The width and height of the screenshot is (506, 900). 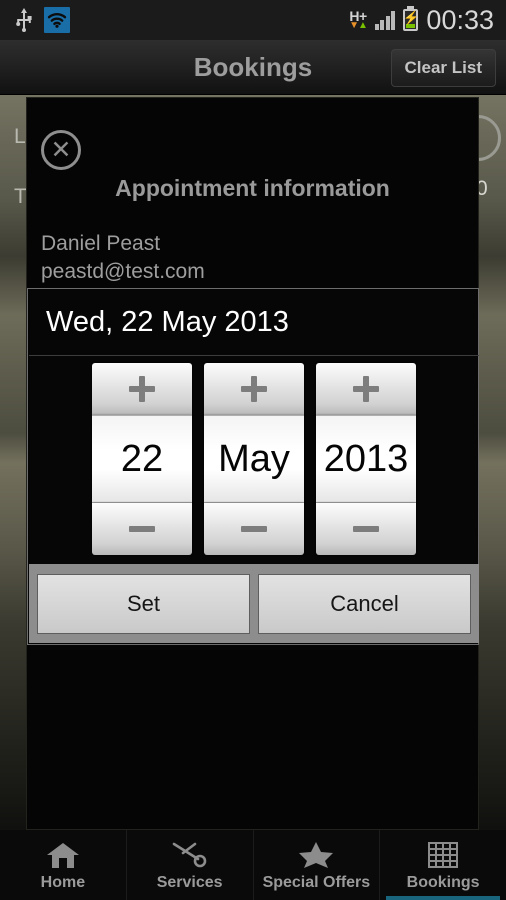 I want to click on year-value: 2013, so click(x=366, y=459).